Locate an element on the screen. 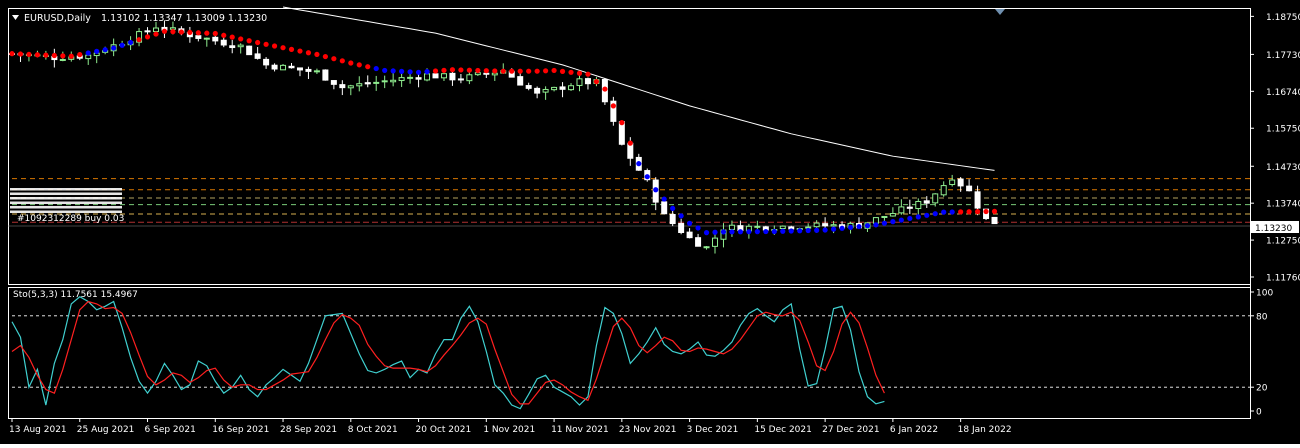 This screenshot has width=1300, height=448. time-tick-label: 6 Sep 2021 is located at coordinates (170, 430).